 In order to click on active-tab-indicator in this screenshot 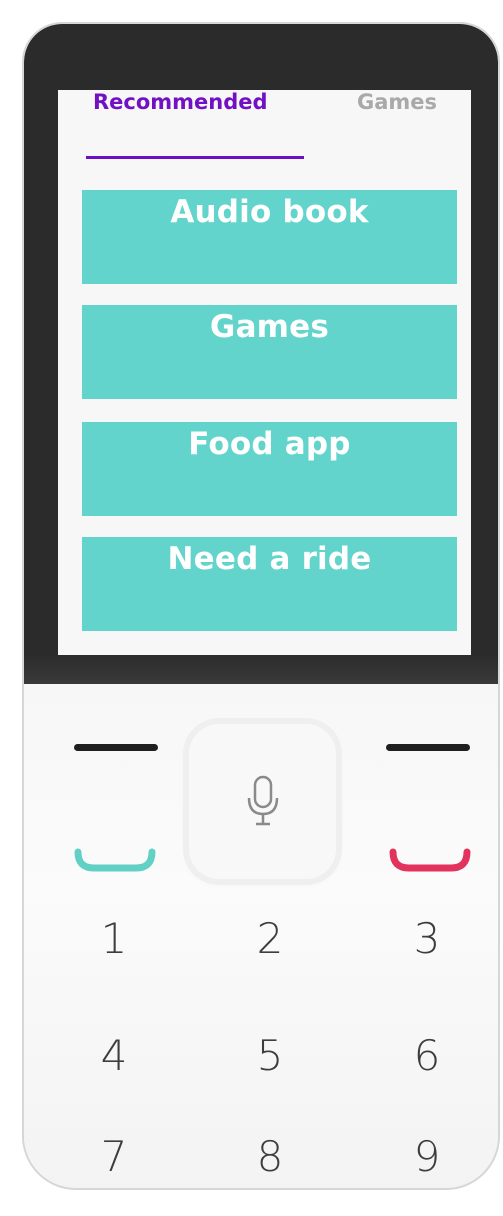, I will do `click(195, 157)`.